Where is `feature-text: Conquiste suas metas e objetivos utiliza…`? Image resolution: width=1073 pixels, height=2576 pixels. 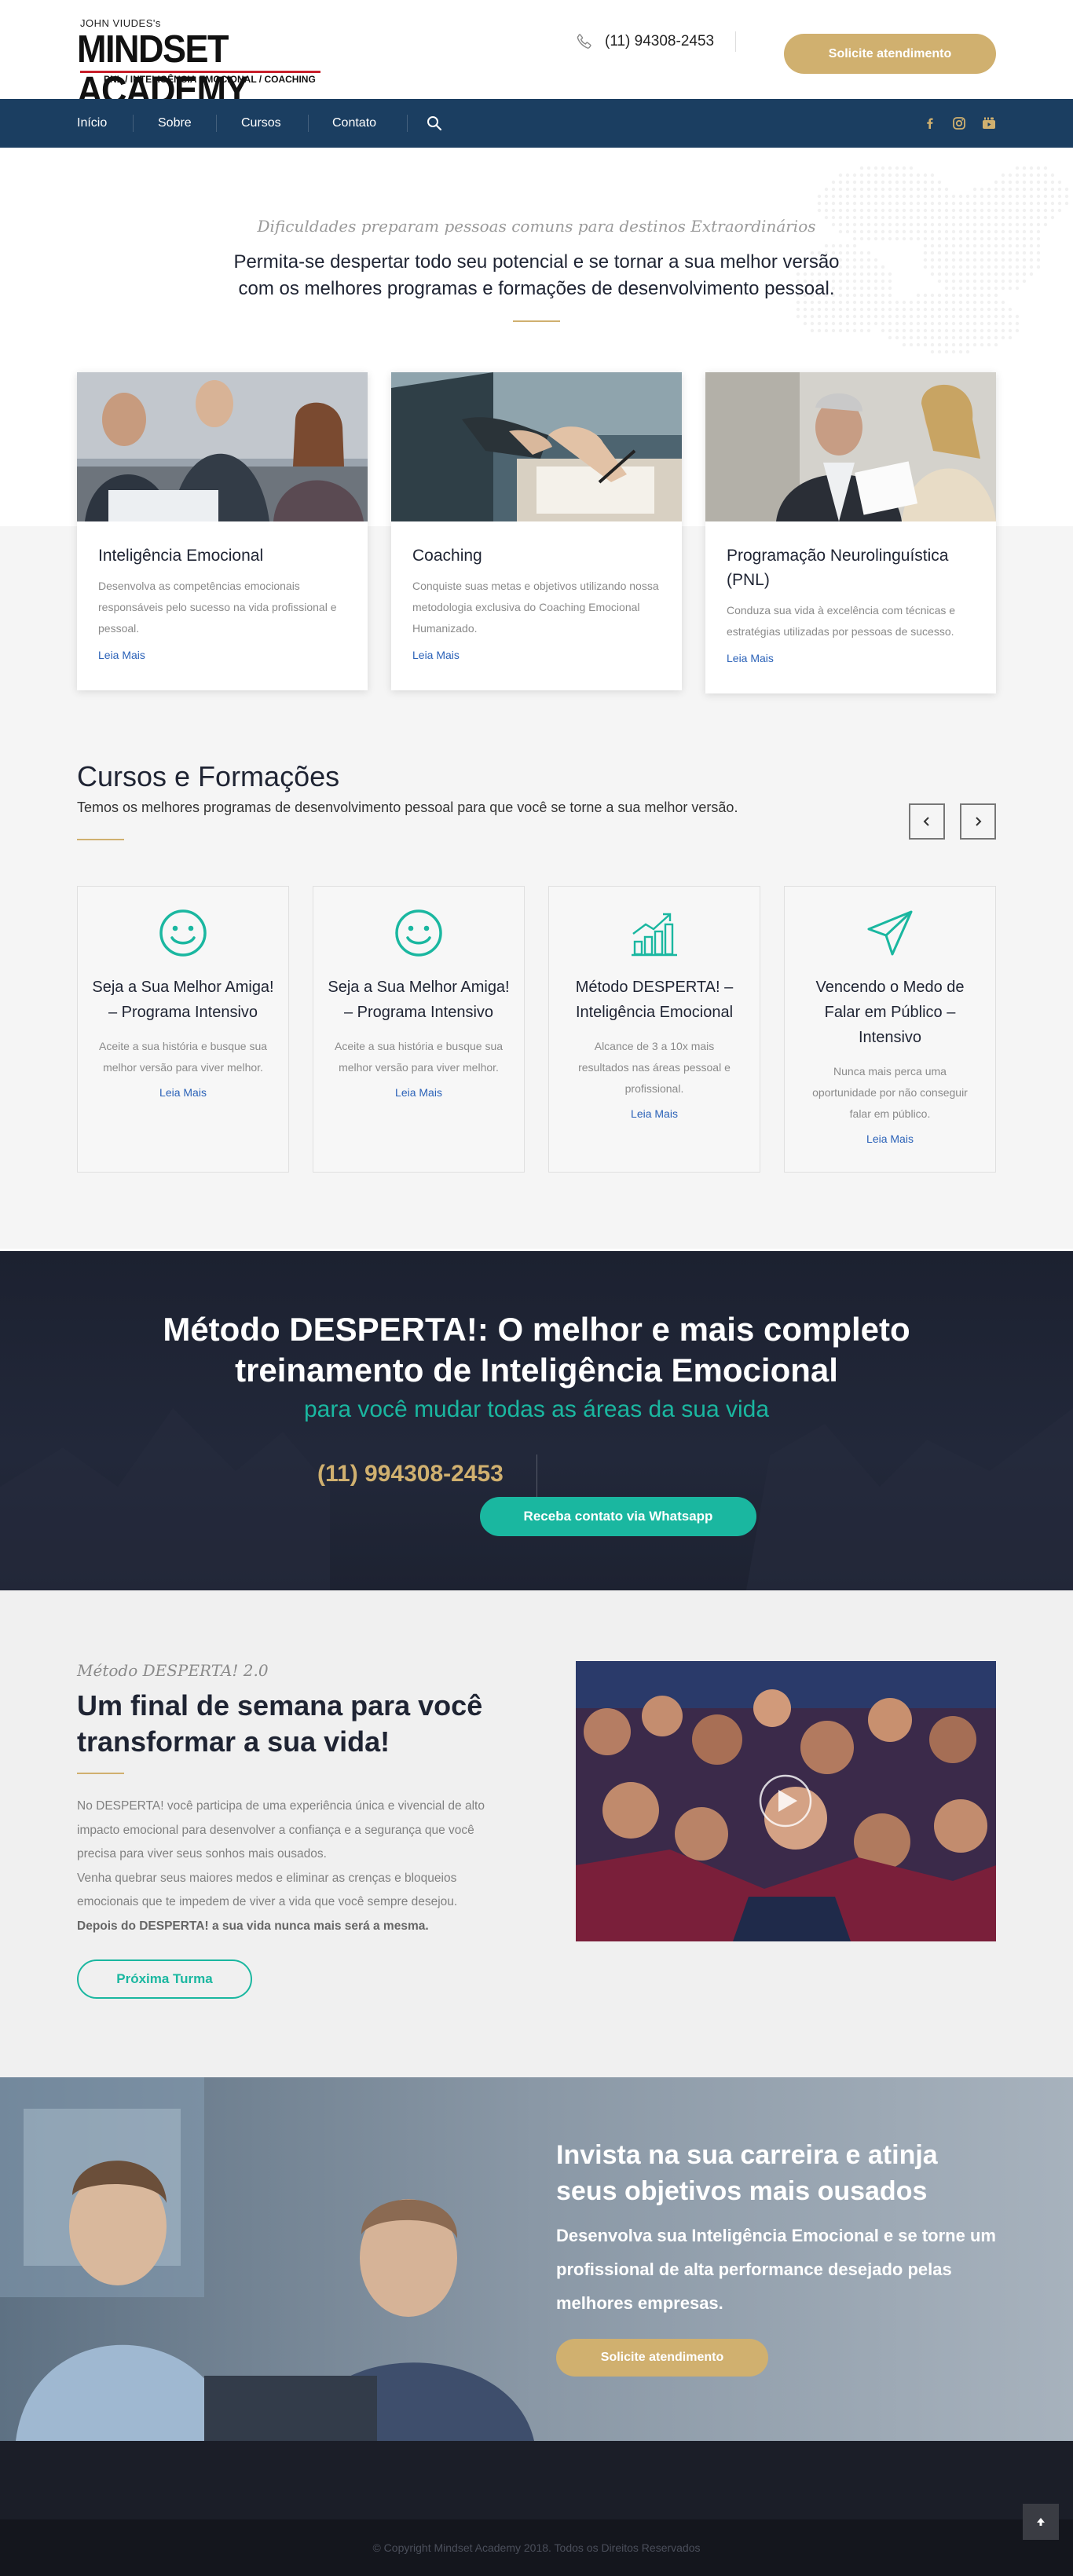
feature-text: Conquiste suas metas e objetivos utiliza… is located at coordinates (535, 608).